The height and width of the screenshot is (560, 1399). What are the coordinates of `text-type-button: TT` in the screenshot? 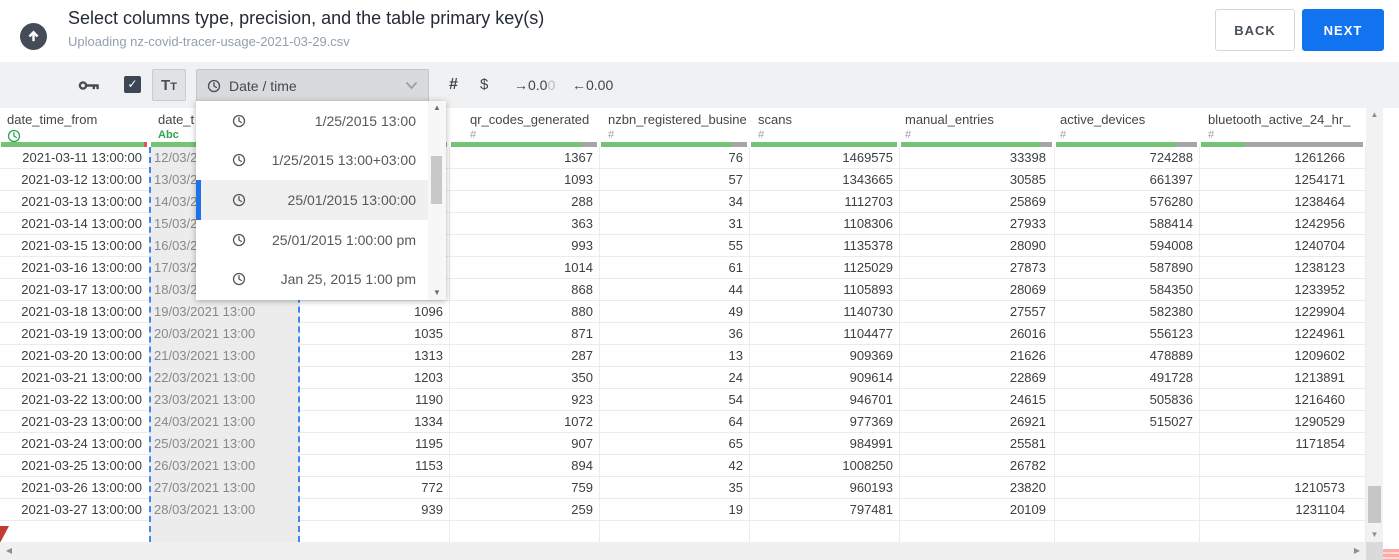 It's located at (169, 85).